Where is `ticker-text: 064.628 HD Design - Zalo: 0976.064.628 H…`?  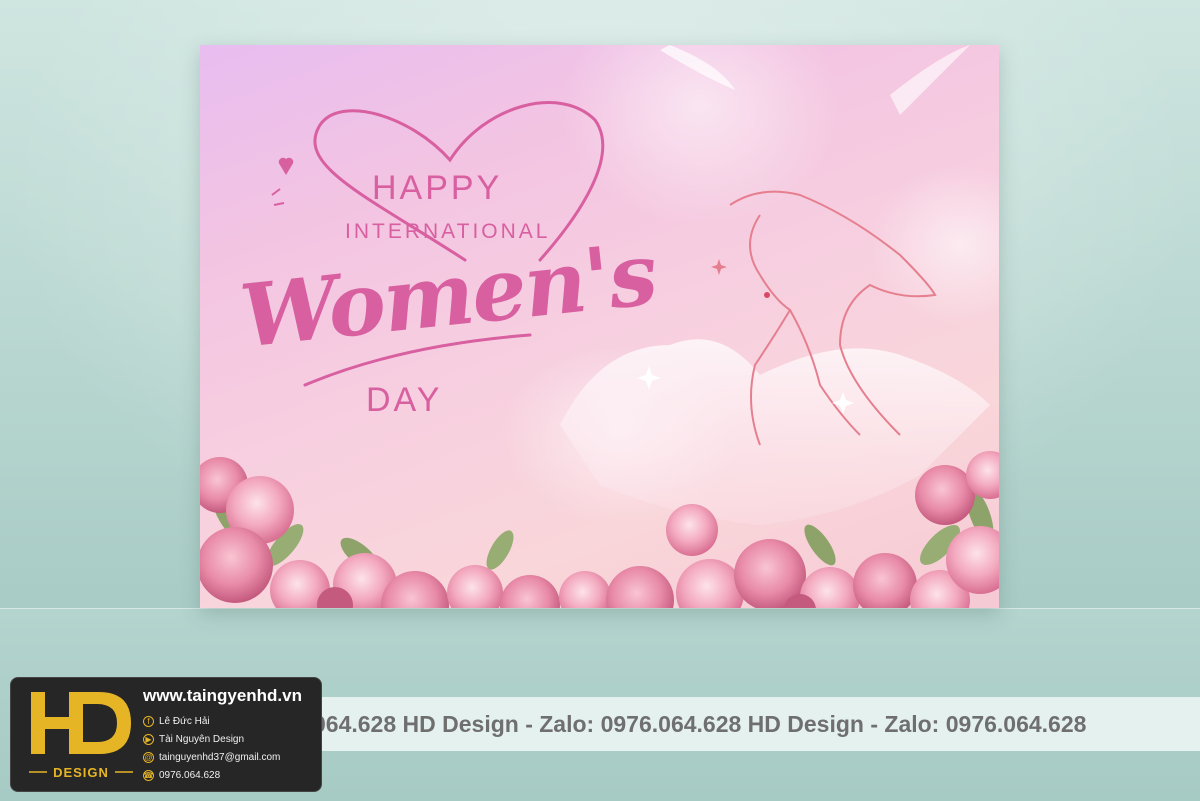 ticker-text: 064.628 HD Design - Zalo: 0976.064.628 H… is located at coordinates (700, 723).